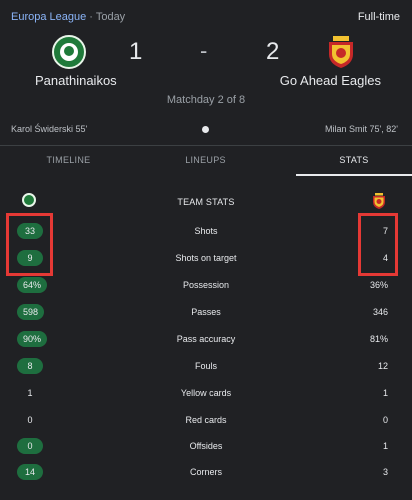  I want to click on highlight-box-home-shots, so click(29, 244).